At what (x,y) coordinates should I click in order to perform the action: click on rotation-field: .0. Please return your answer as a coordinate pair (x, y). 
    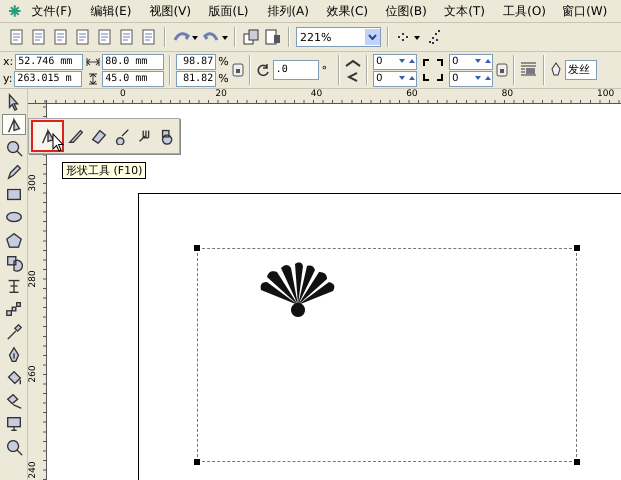
    Looking at the image, I should click on (295, 70).